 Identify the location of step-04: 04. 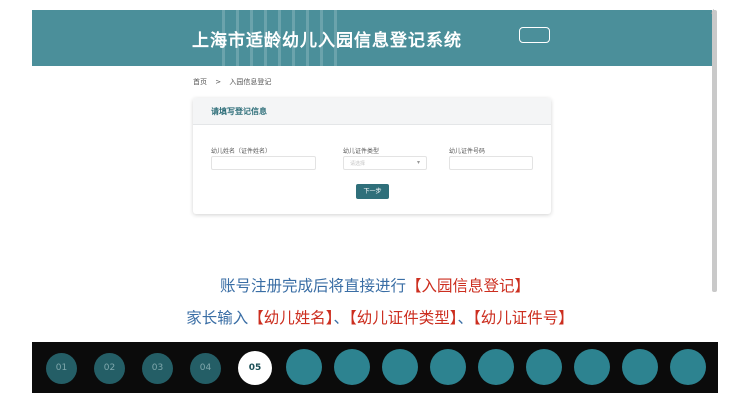
(205, 368).